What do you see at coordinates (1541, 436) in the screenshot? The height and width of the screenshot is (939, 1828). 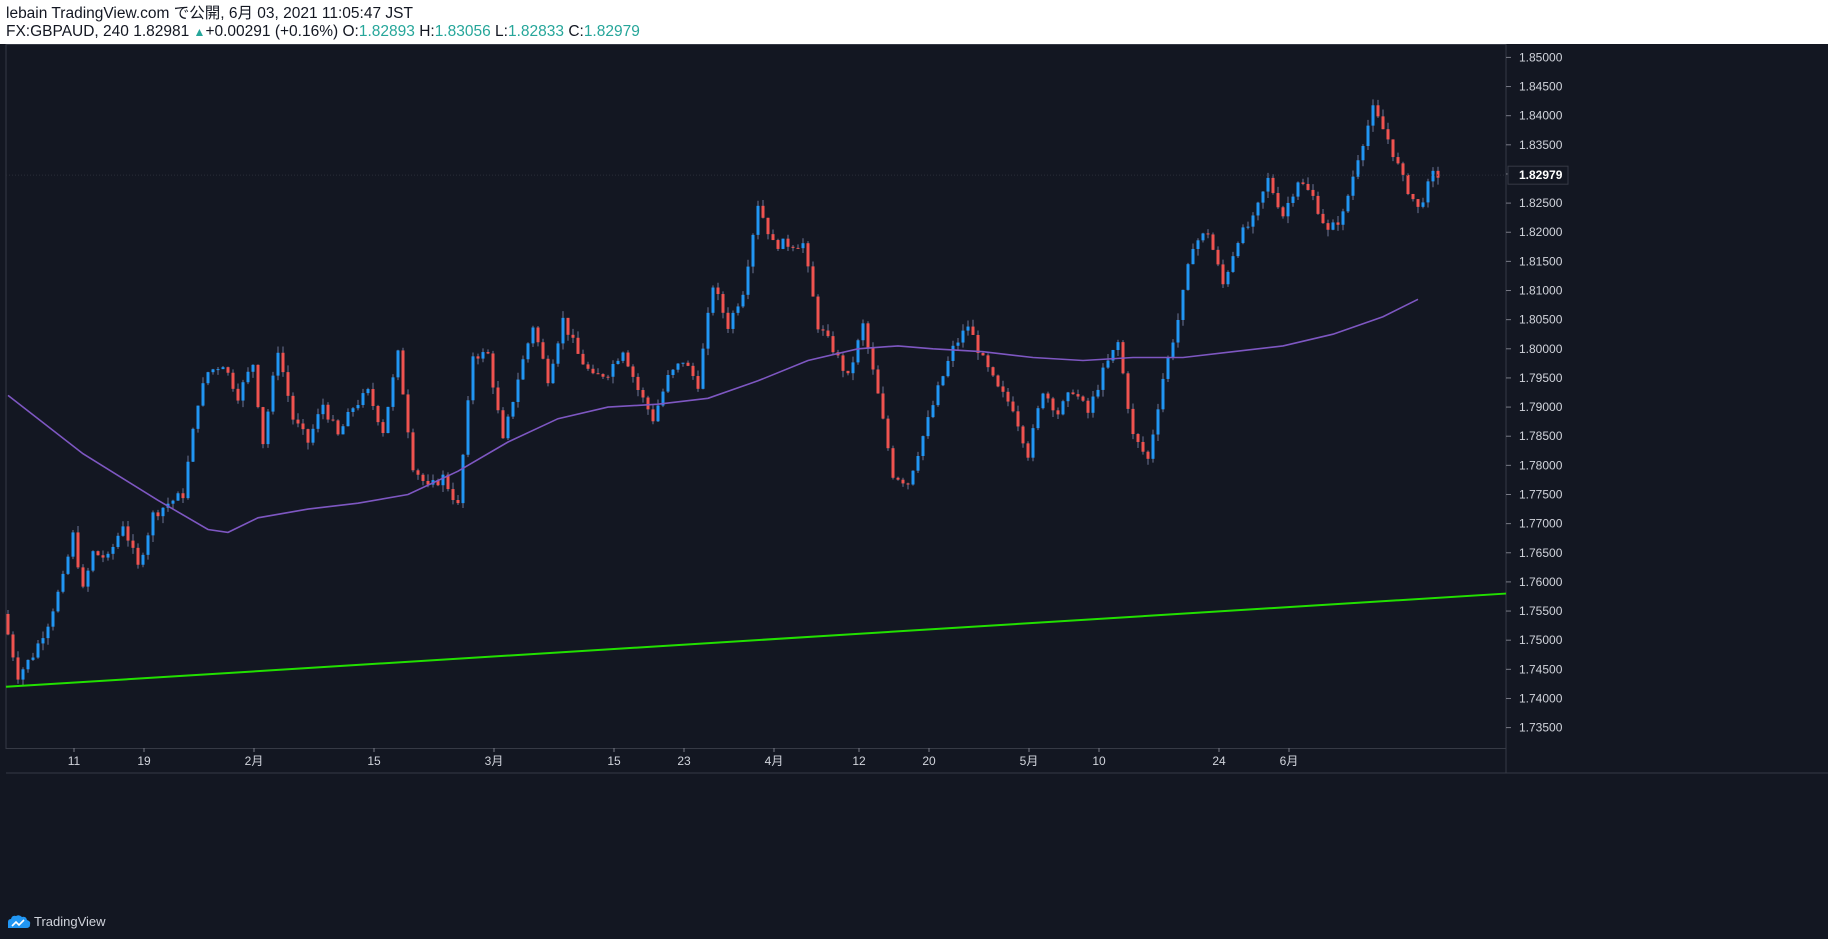 I see `y-tick-label: 1.78500` at bounding box center [1541, 436].